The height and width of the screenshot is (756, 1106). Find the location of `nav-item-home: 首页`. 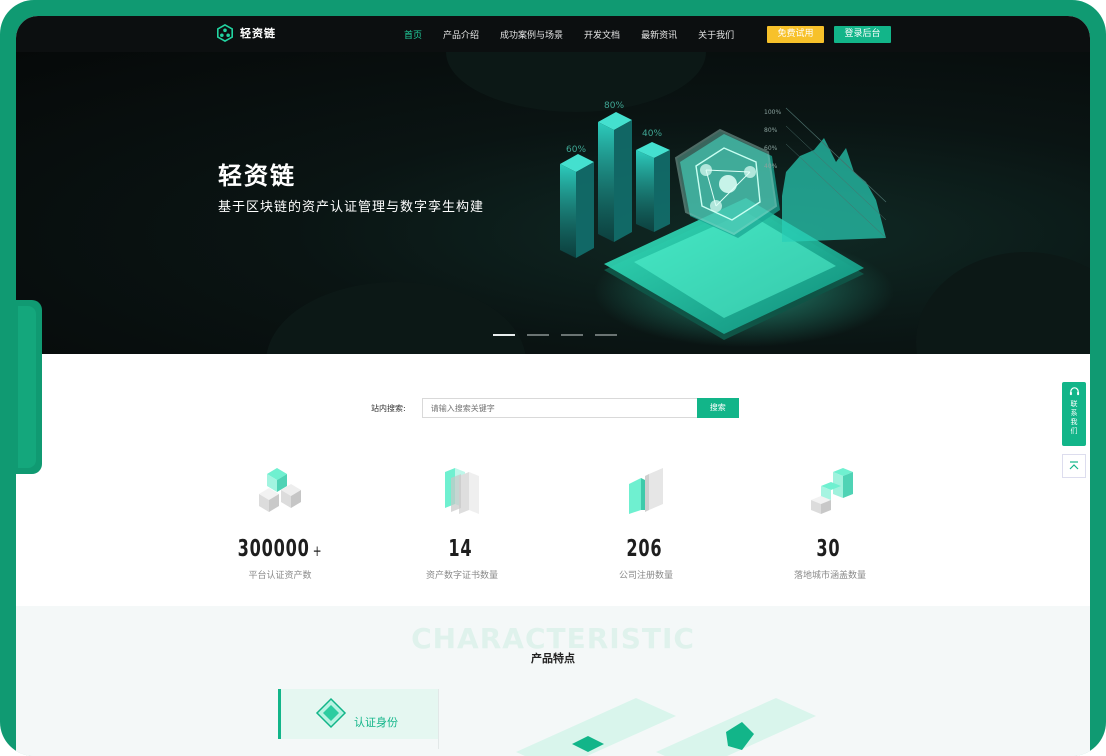

nav-item-home: 首页 is located at coordinates (413, 34).